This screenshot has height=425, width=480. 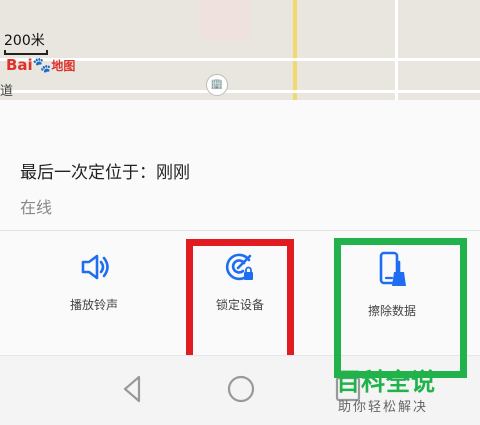 I want to click on map-brand-logo: Bai🐾地图, so click(x=40, y=65).